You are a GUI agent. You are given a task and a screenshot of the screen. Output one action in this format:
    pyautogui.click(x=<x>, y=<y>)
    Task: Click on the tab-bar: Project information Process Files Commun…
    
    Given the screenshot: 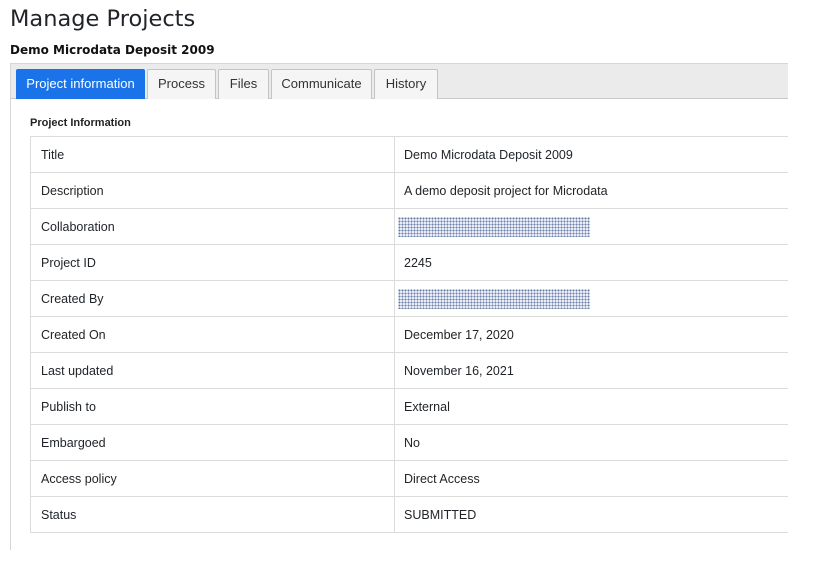 What is the action you would take?
    pyautogui.click(x=399, y=81)
    